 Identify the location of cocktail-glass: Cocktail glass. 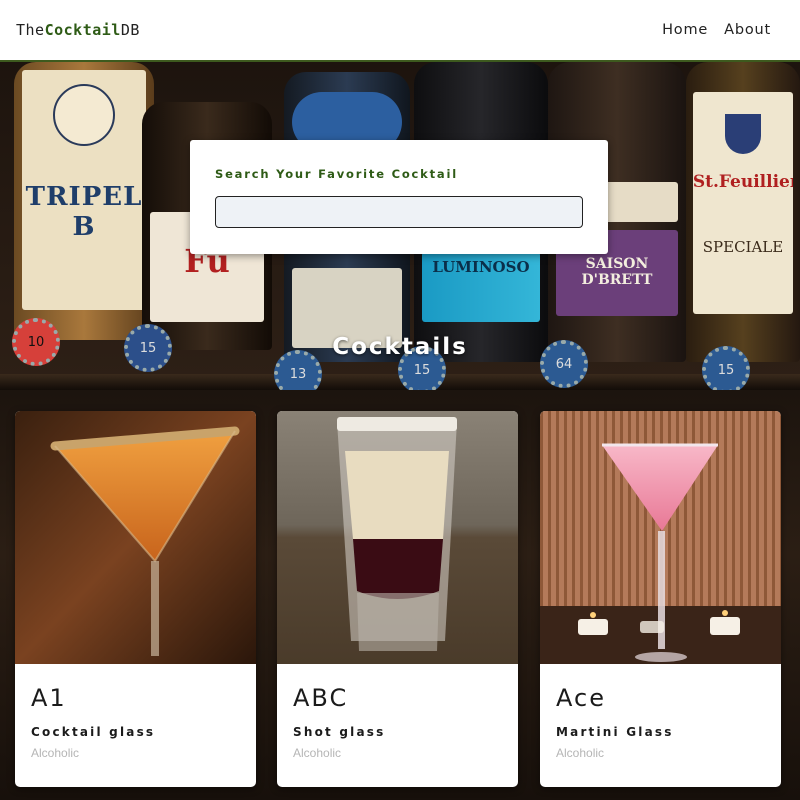
(93, 732).